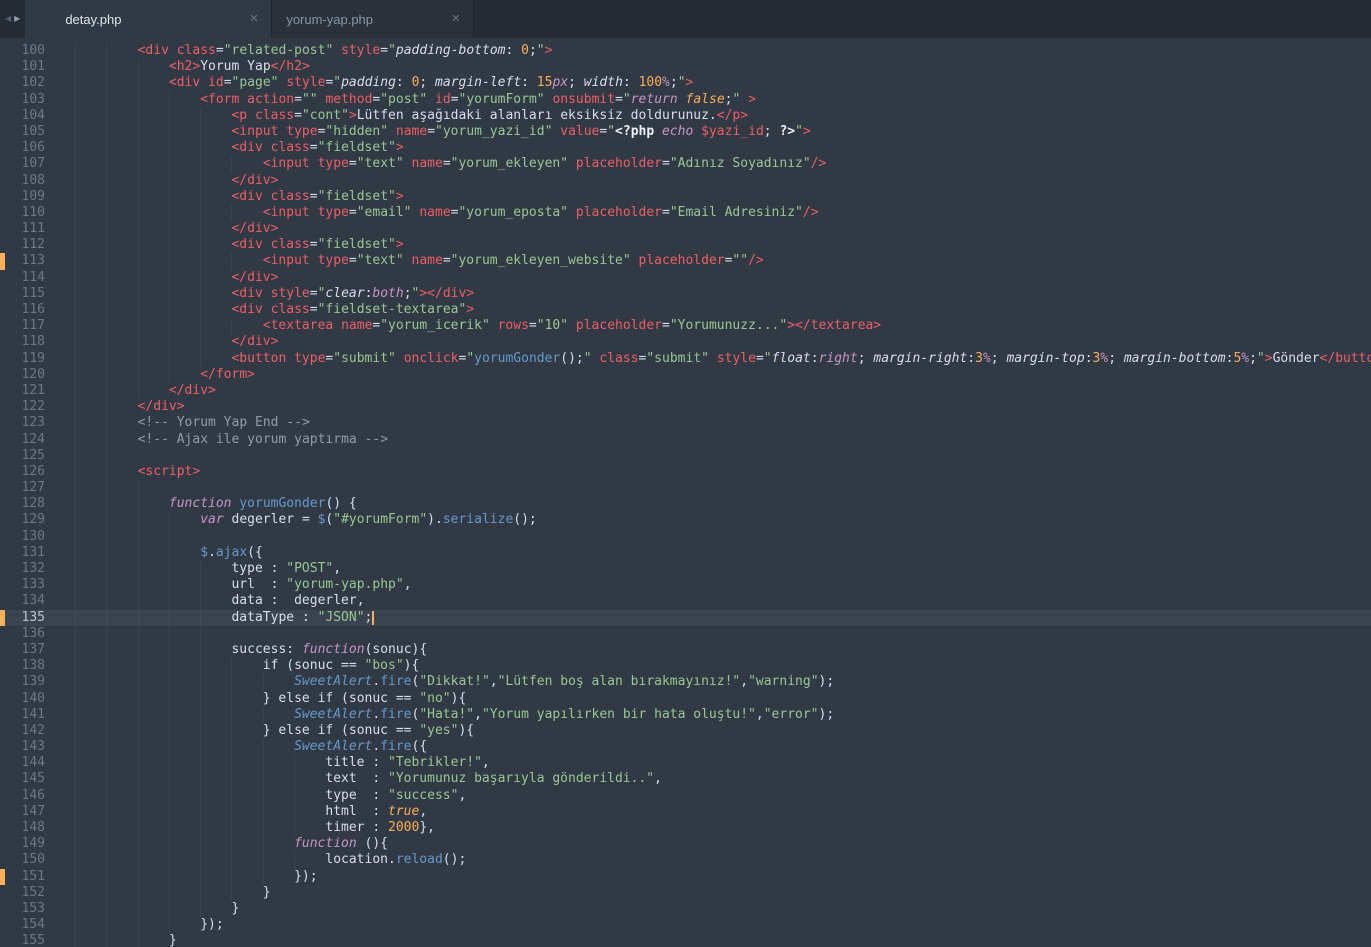  What do you see at coordinates (685, 731) in the screenshot?
I see `code-line: 142} else if (sonuc == "yes"){` at bounding box center [685, 731].